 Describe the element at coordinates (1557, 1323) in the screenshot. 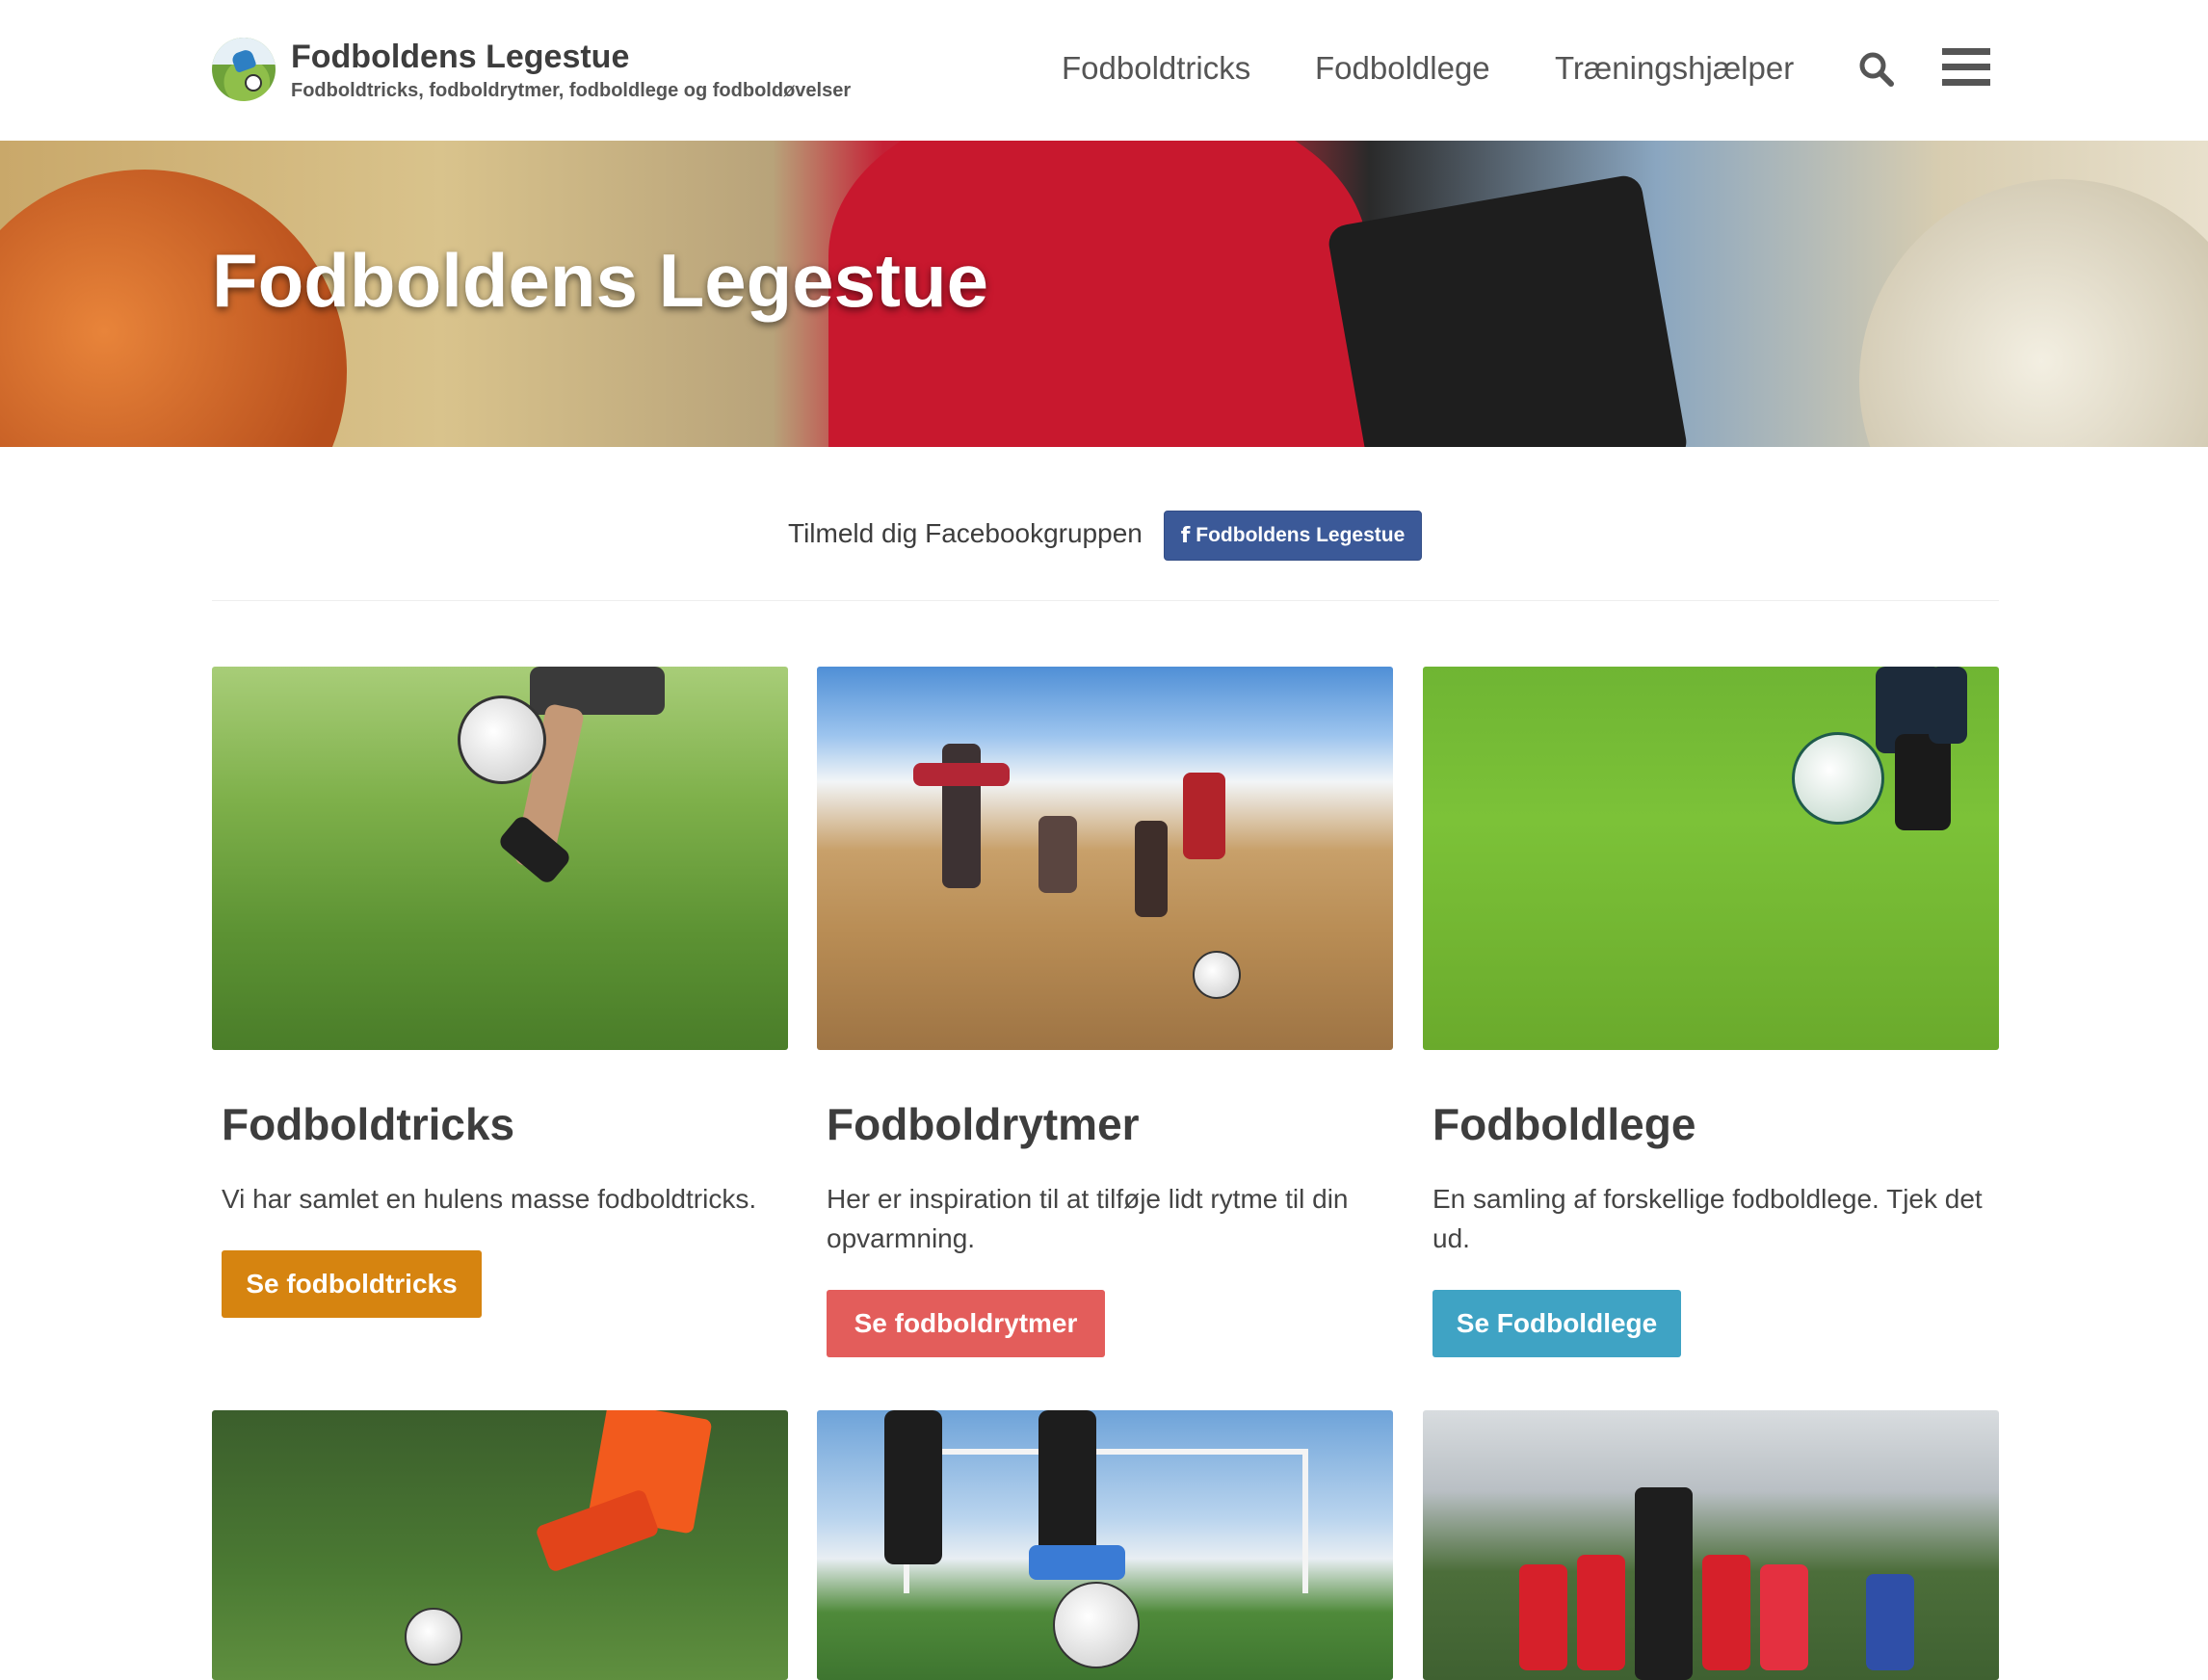

I see `se-fodboldlege-button: Se Fodboldlege` at that location.